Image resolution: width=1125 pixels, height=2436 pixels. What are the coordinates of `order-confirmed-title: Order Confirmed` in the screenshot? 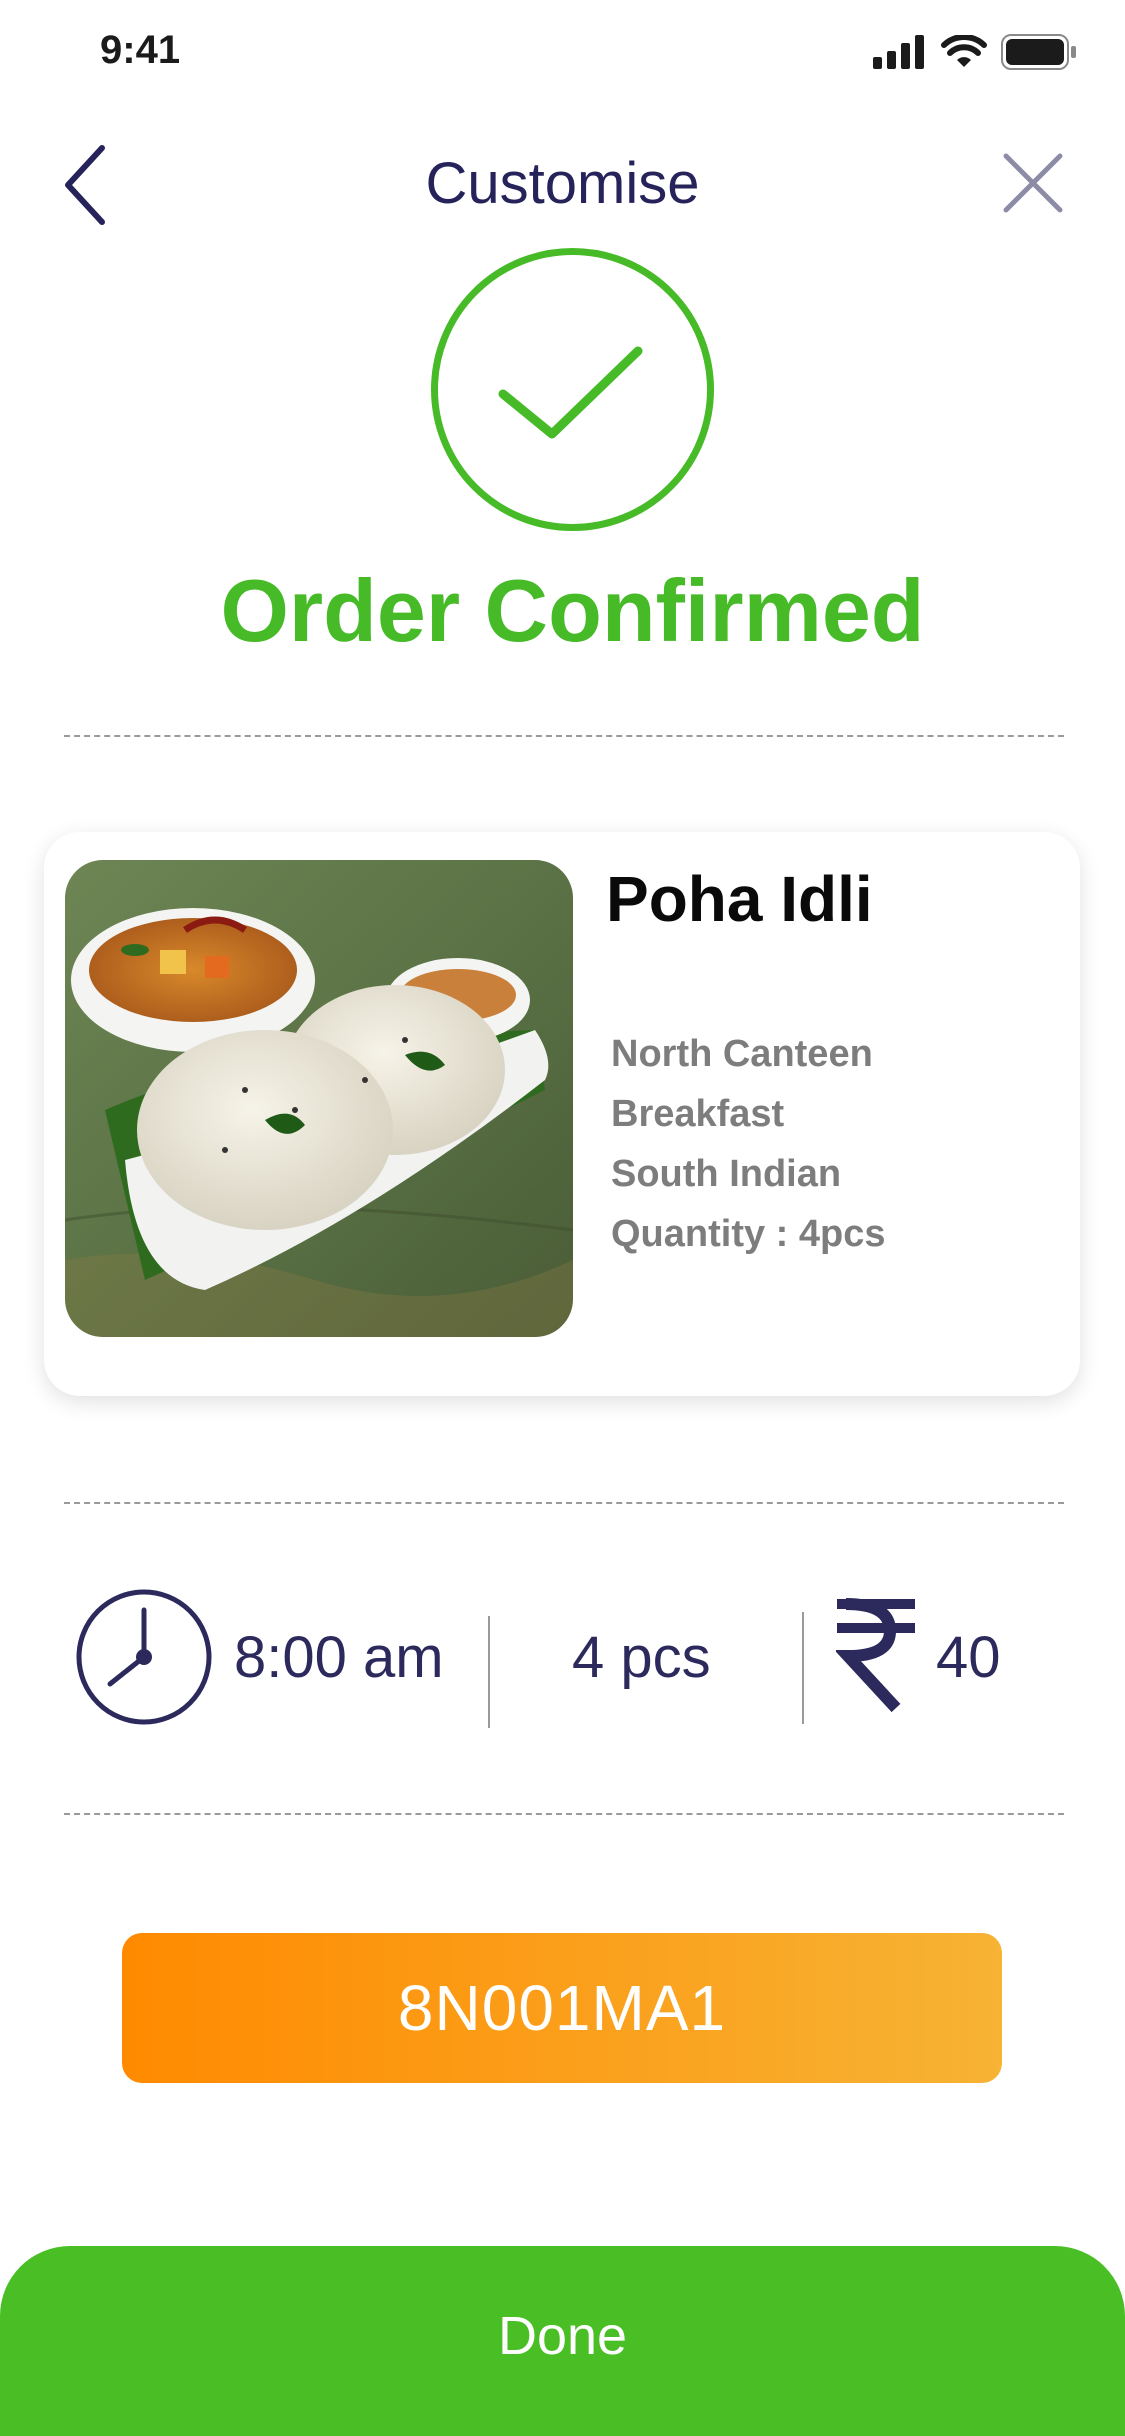 It's located at (572, 610).